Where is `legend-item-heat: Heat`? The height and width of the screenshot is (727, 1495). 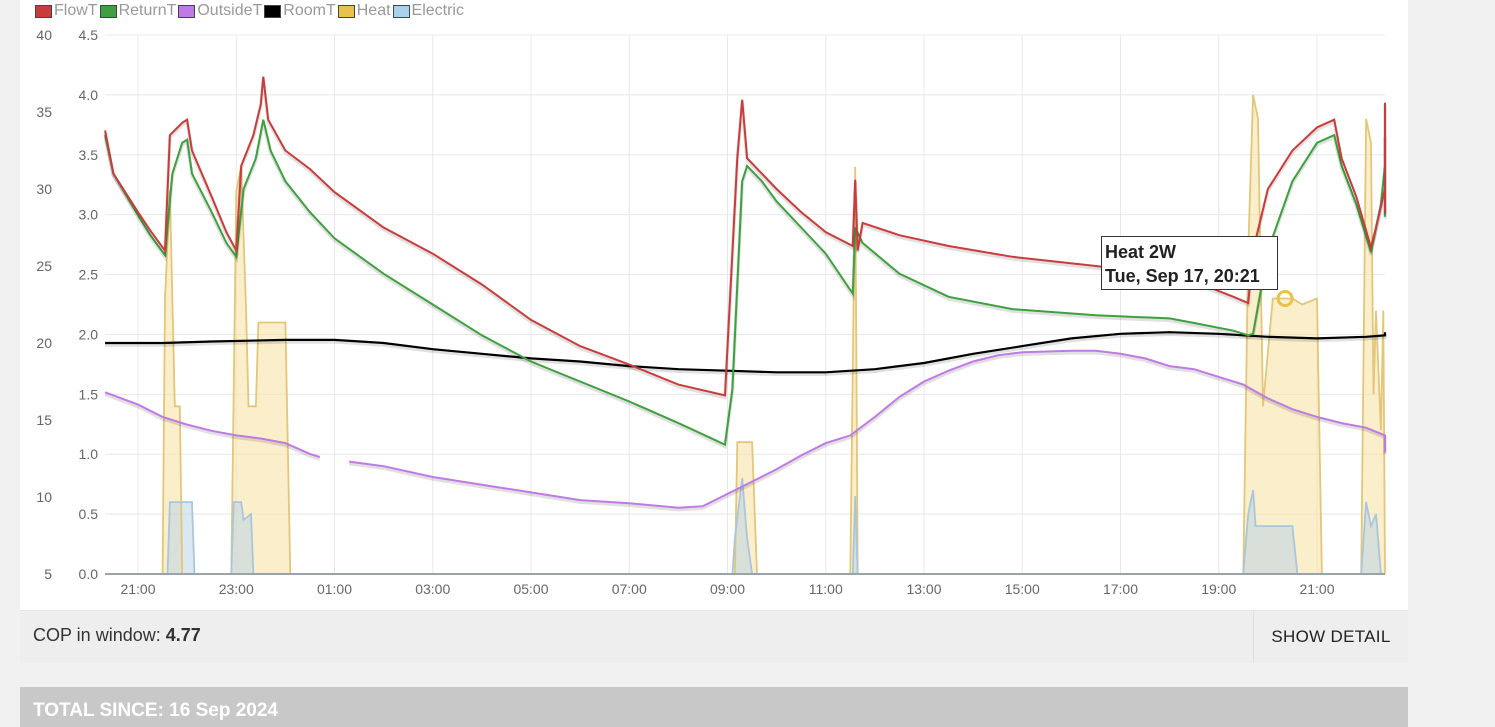 legend-item-heat: Heat is located at coordinates (364, 11).